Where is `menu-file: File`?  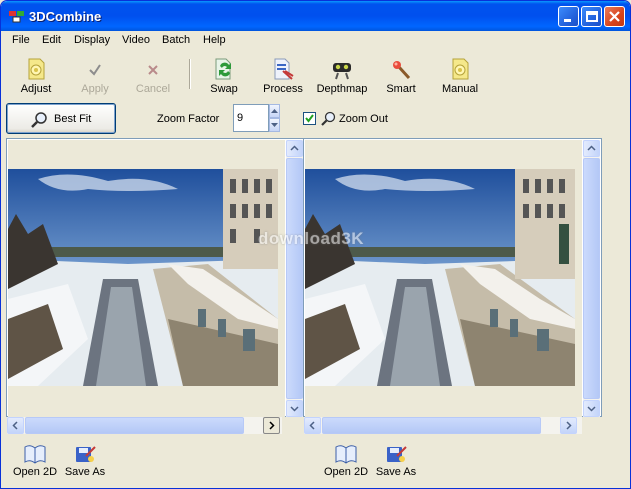 menu-file: File is located at coordinates (21, 40).